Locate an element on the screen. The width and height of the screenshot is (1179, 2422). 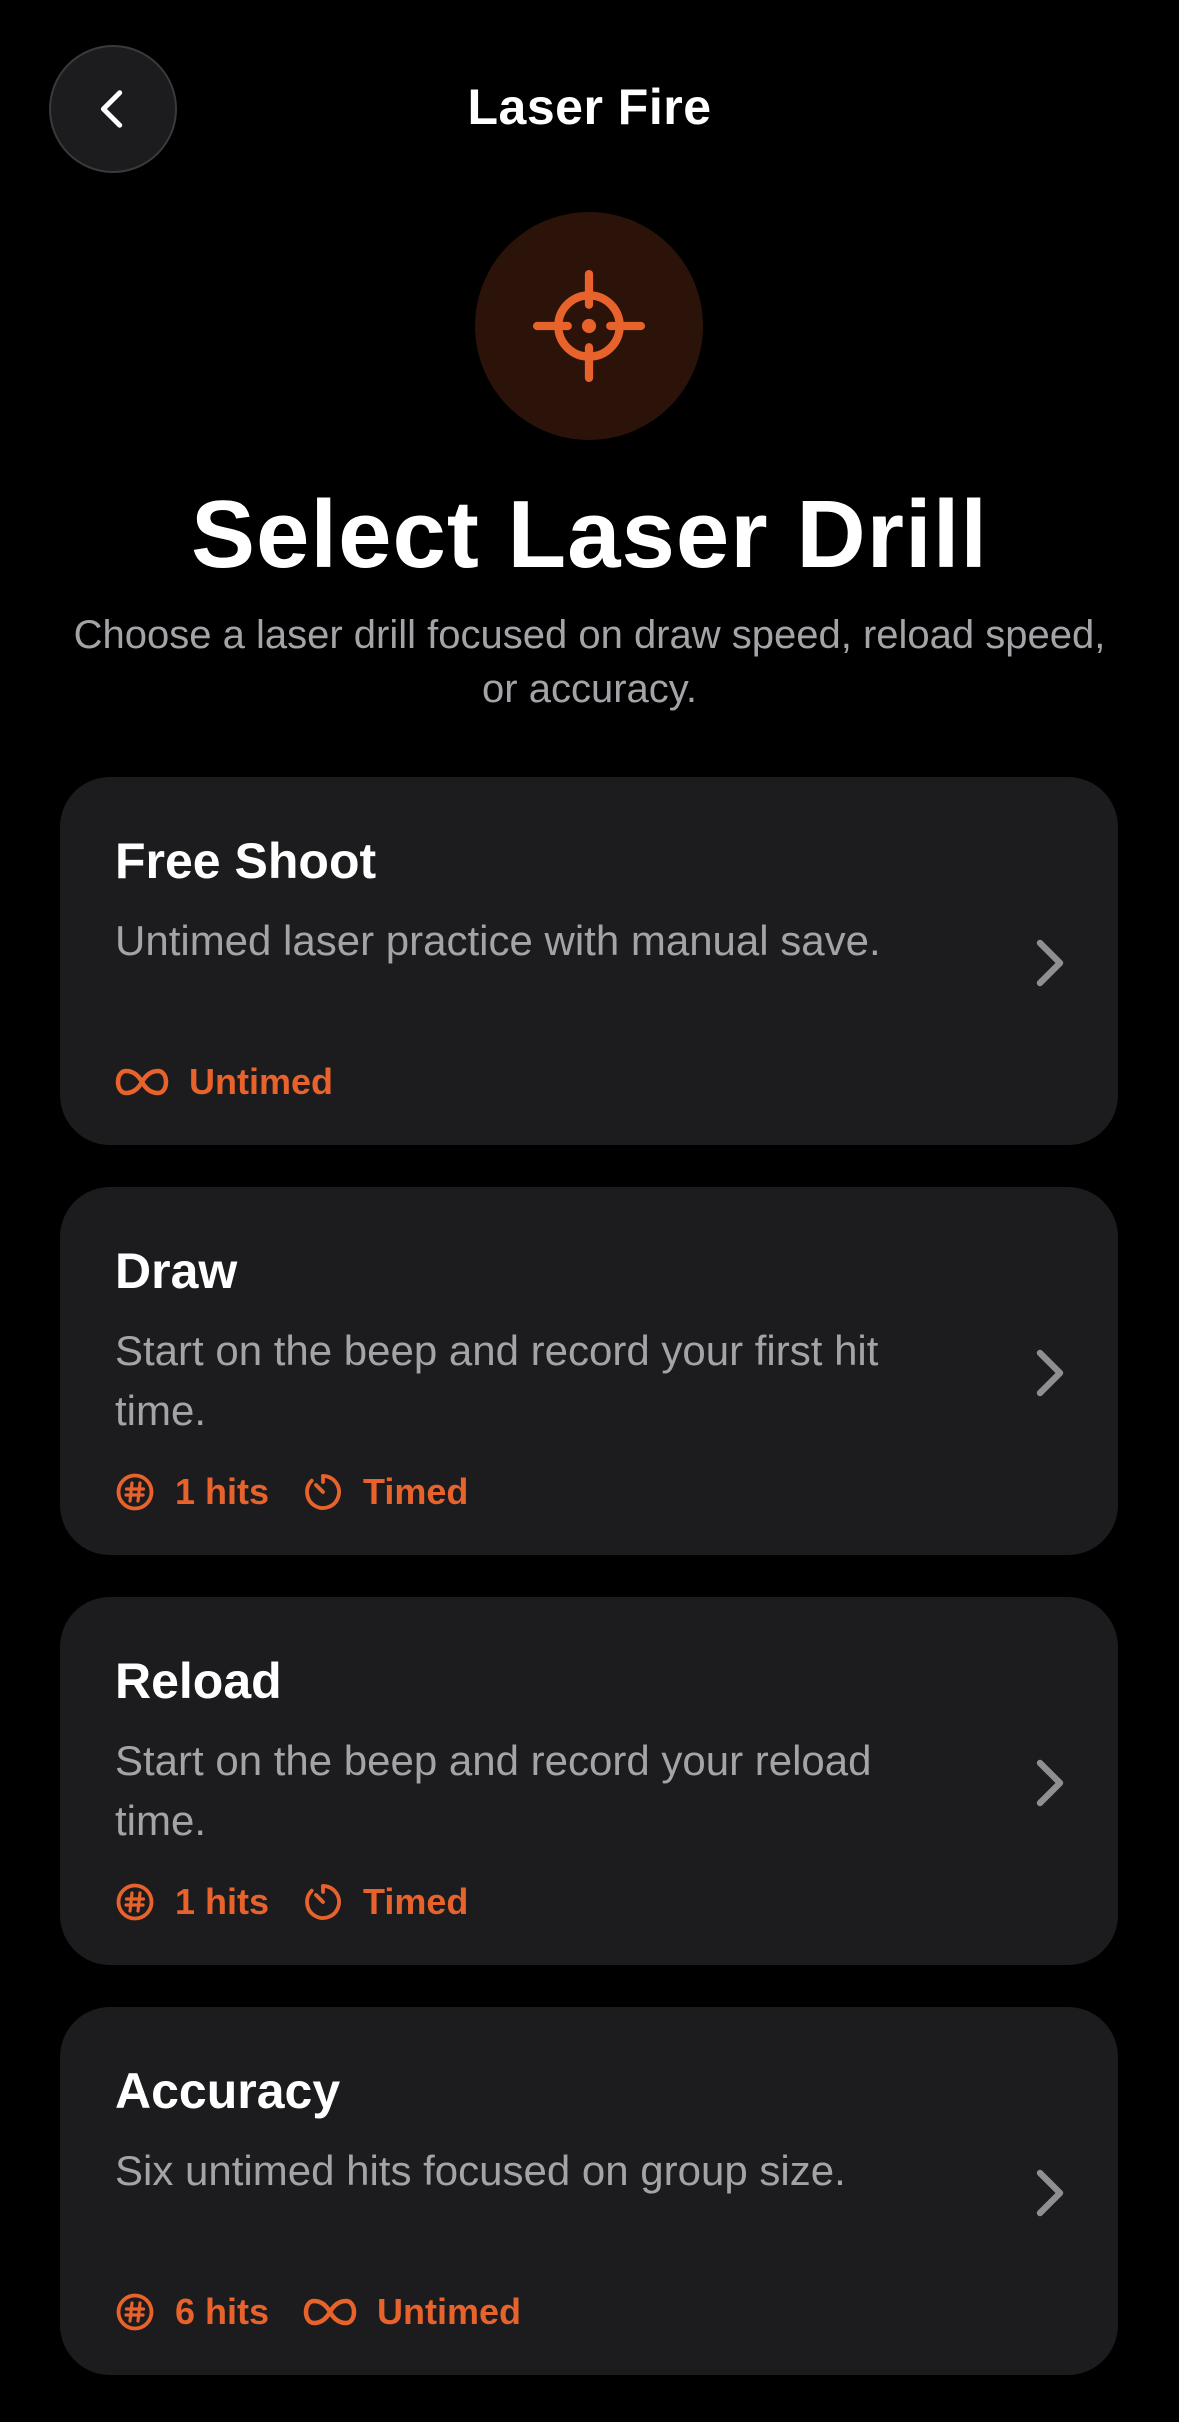
drill-description: Untimed laser practice with manual save. is located at coordinates (498, 940).